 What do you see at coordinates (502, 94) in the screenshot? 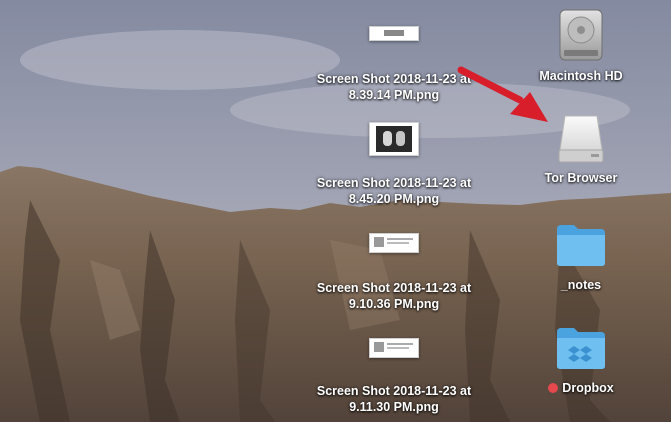
I see `annotation-arrow-icon` at bounding box center [502, 94].